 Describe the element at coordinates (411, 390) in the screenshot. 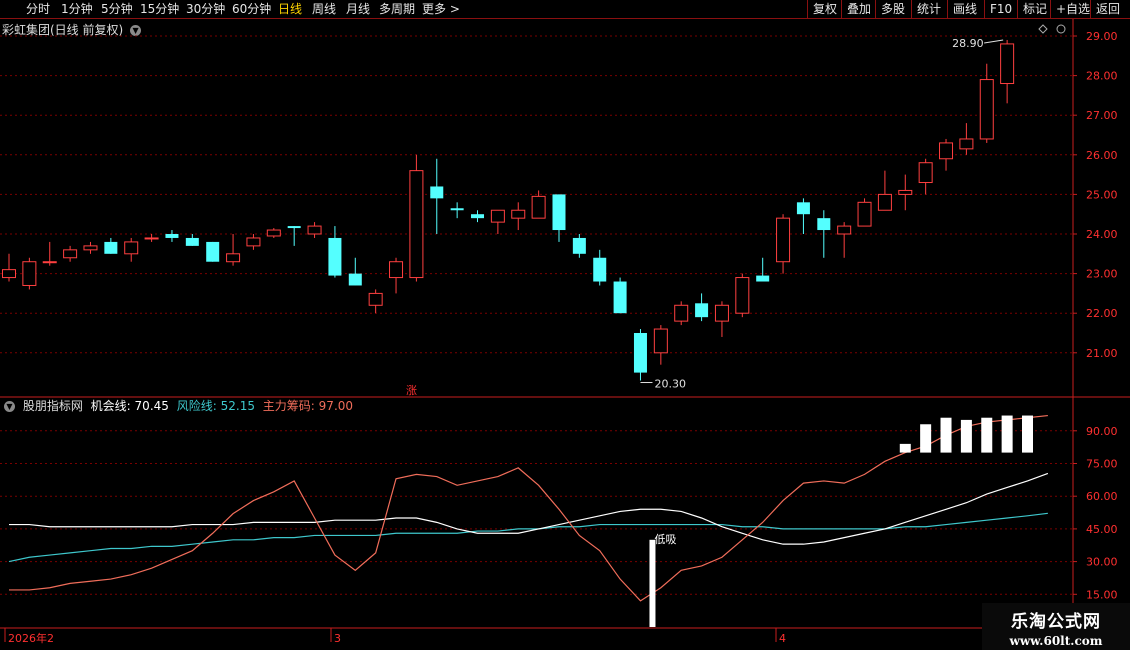

I see `rise-marker: 涨` at that location.